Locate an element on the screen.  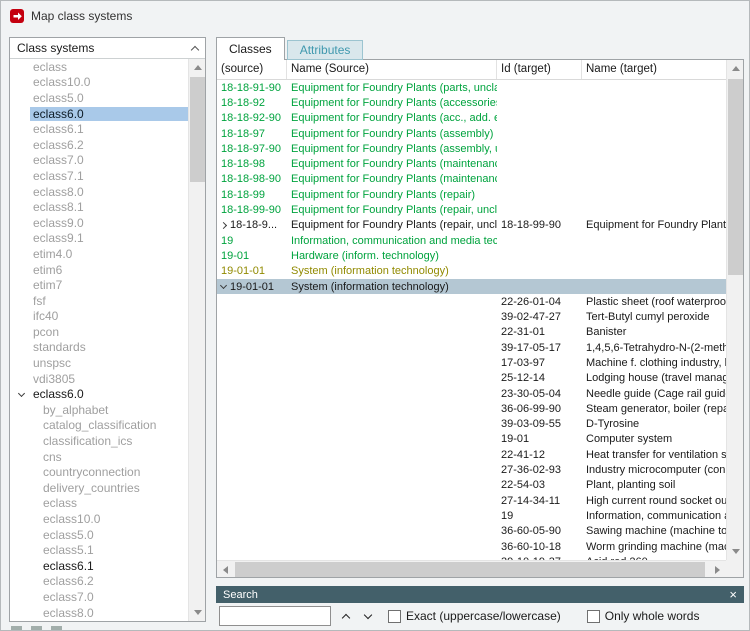
tree-item-etim7: etim7 is located at coordinates (99, 285).